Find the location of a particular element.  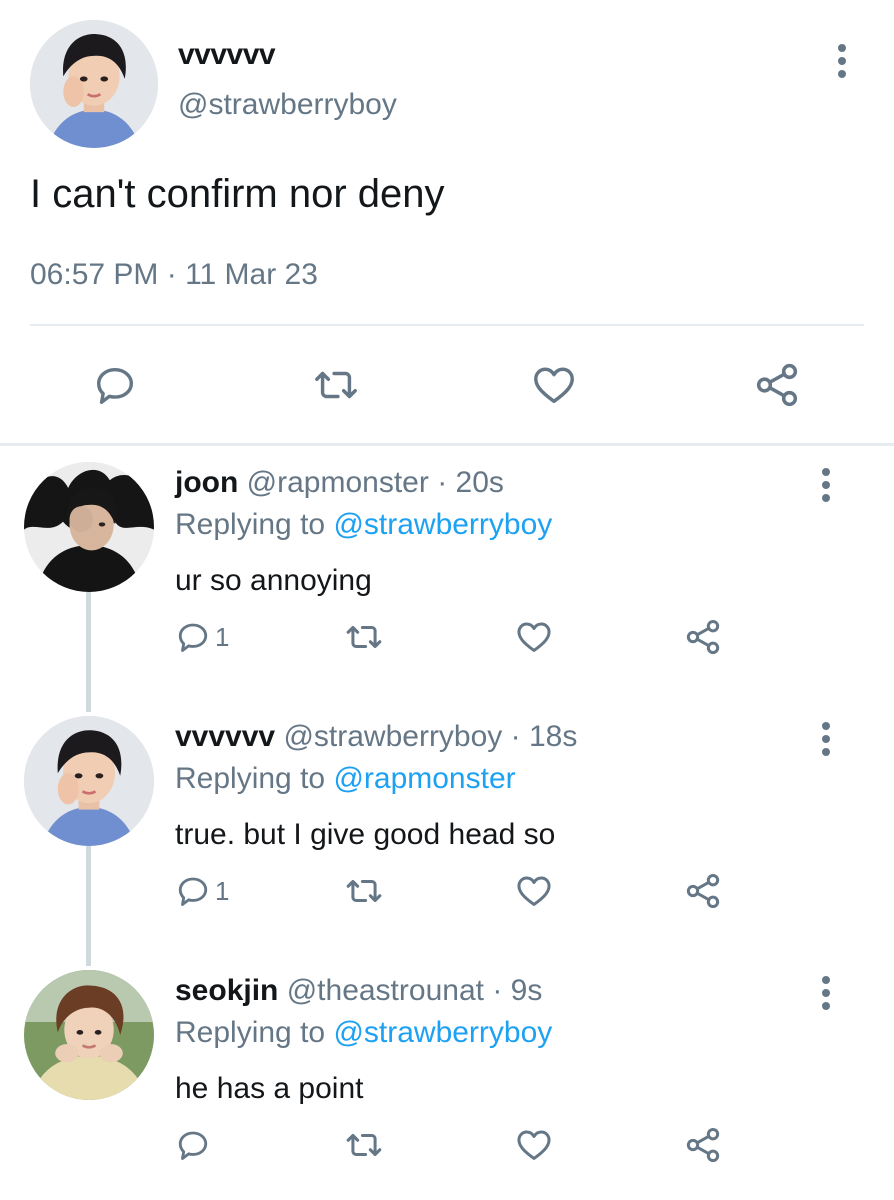

tweet-timestamp: 06:57 PM · 11 Mar 23 is located at coordinates (174, 275).